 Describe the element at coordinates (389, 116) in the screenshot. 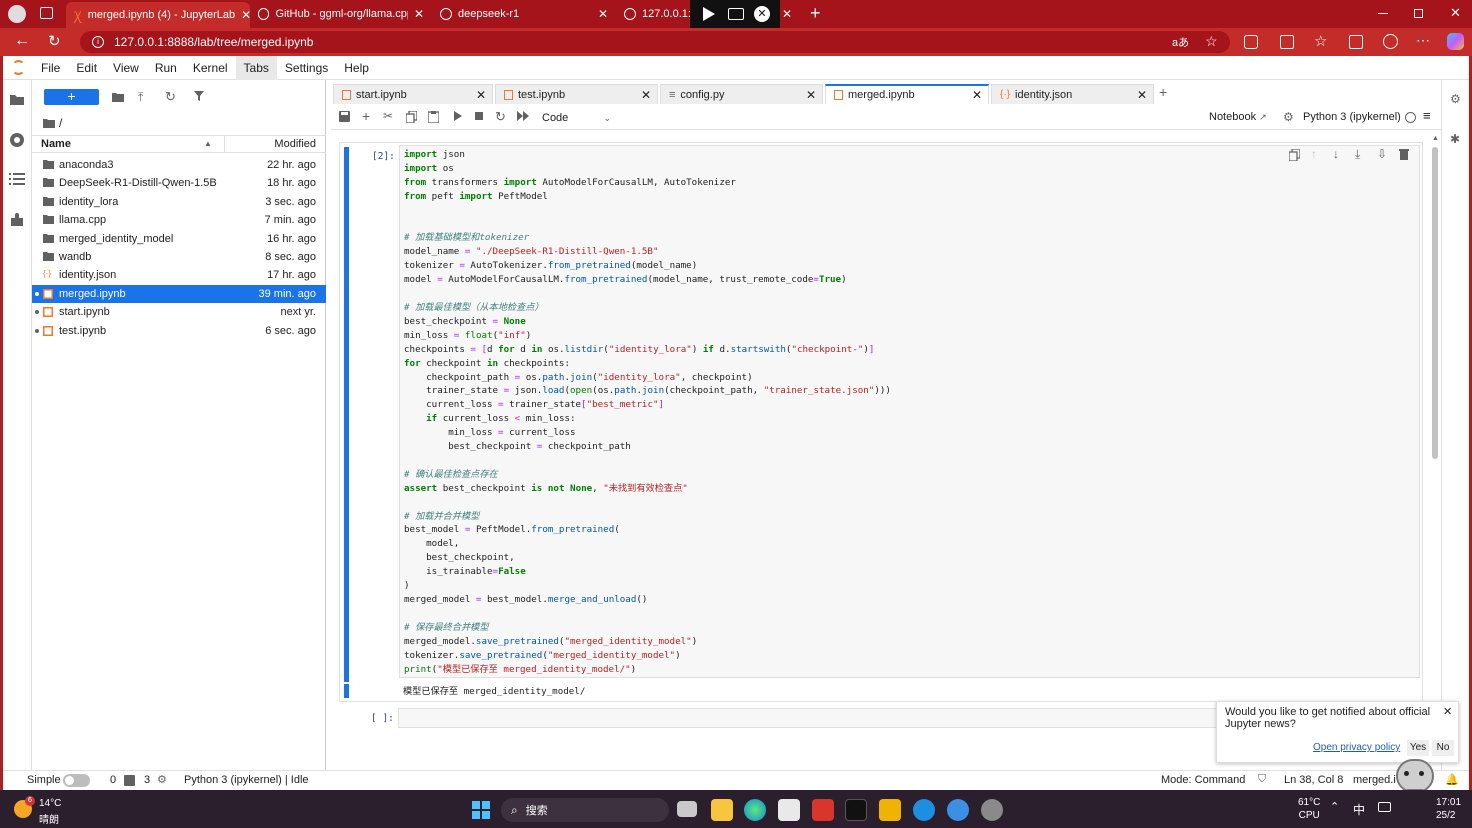

I see `cut-icon: ✂` at that location.